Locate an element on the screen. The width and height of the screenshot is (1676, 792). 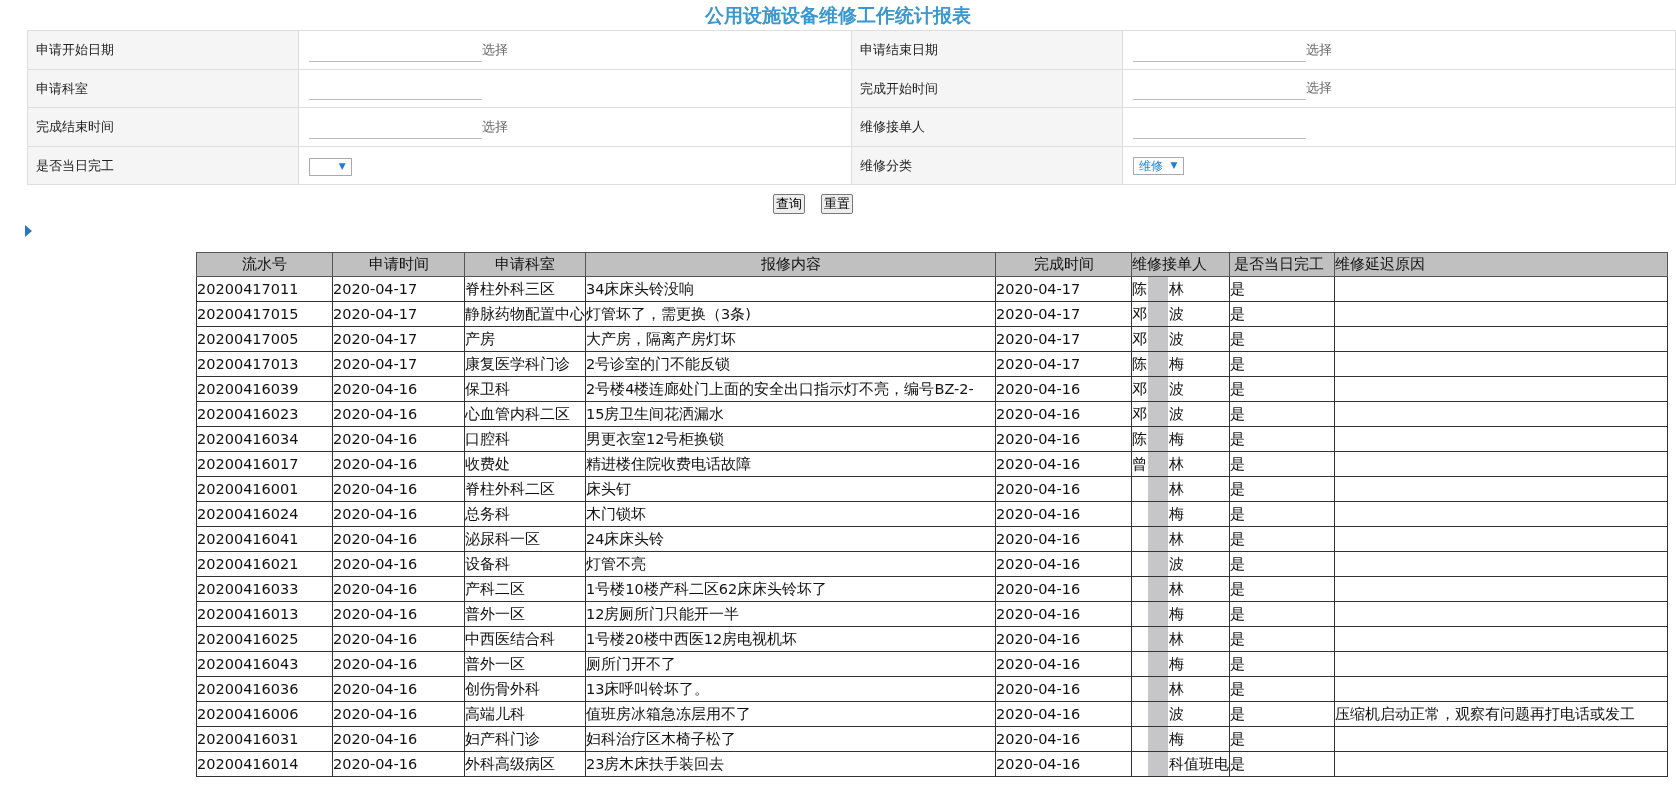
query-button: 查询 is located at coordinates (789, 204).